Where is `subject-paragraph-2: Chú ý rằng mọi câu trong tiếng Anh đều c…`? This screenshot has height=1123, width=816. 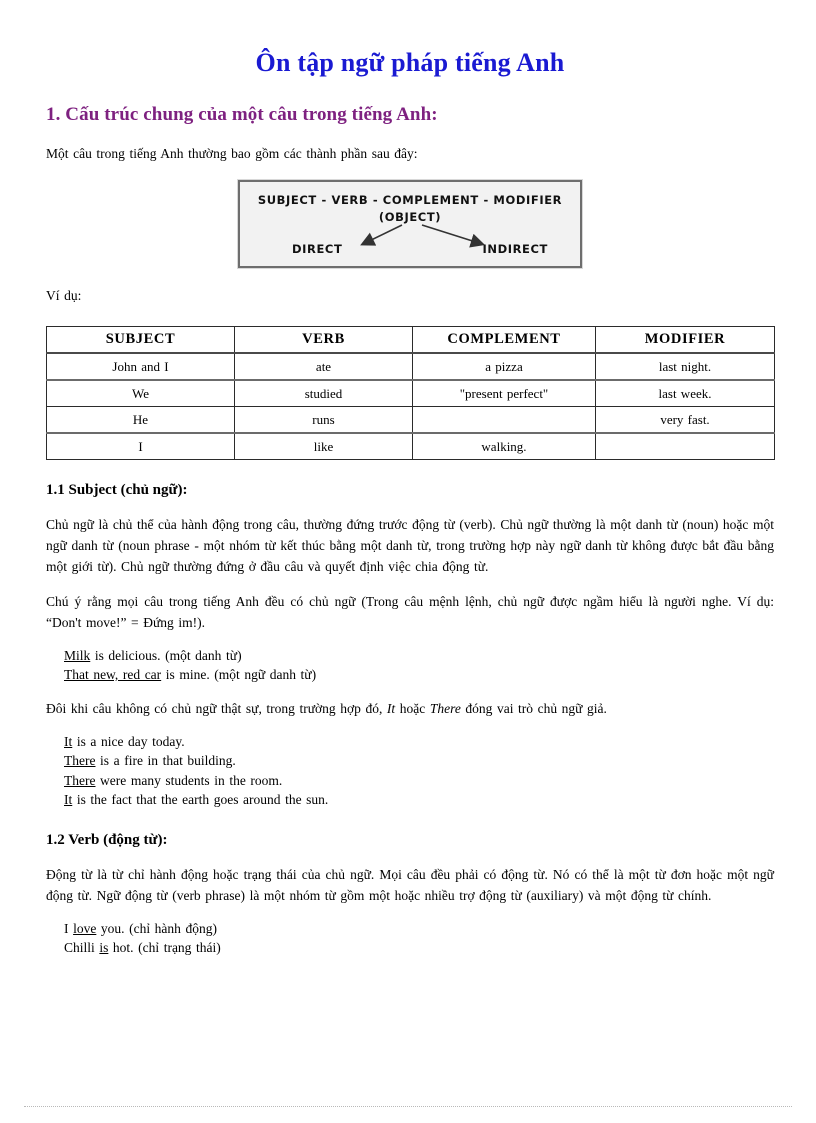 subject-paragraph-2: Chú ý rằng mọi câu trong tiếng Anh đều c… is located at coordinates (410, 611).